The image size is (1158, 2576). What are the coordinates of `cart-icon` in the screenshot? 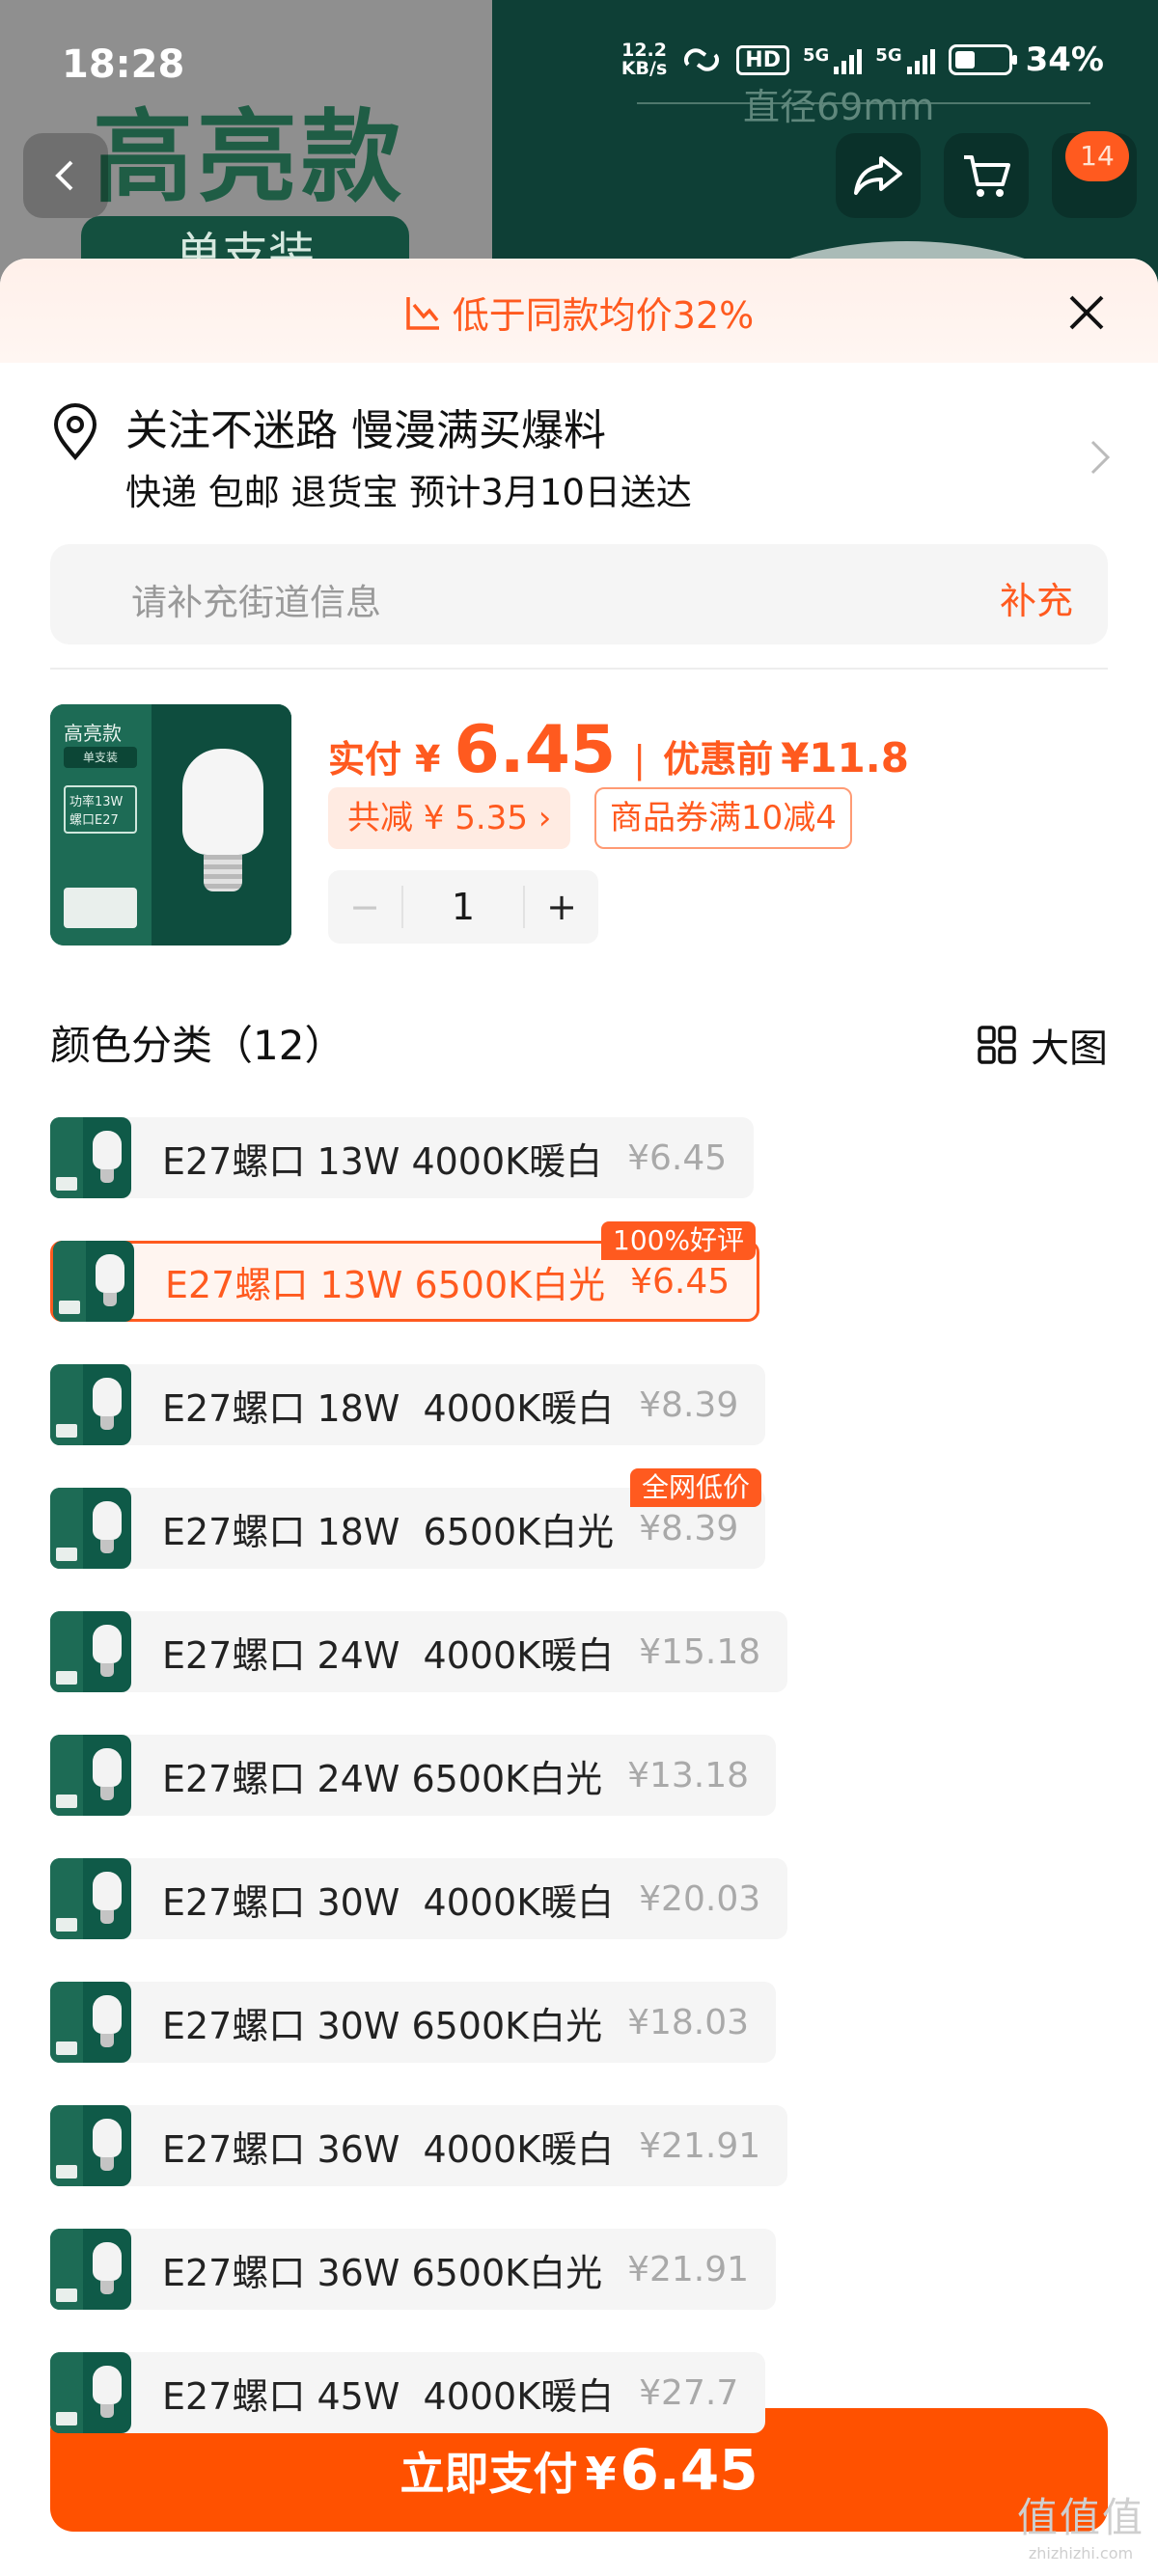 It's located at (987, 176).